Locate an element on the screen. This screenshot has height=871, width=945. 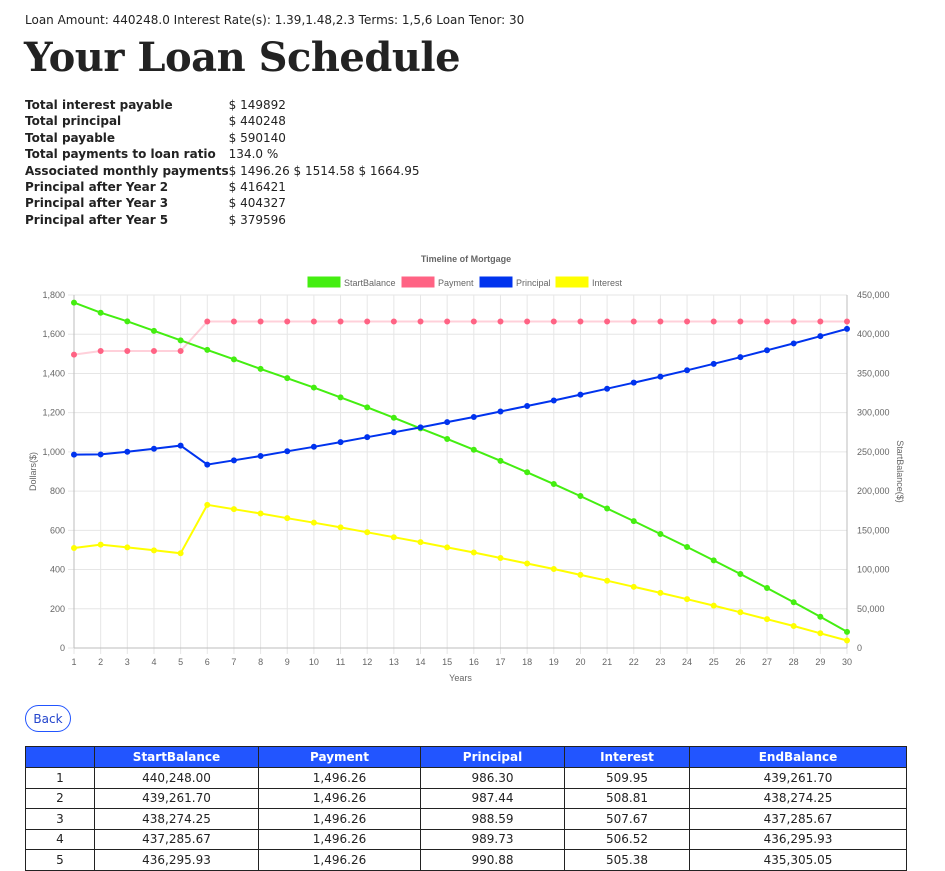
table-cell: 505.38 is located at coordinates (627, 860).